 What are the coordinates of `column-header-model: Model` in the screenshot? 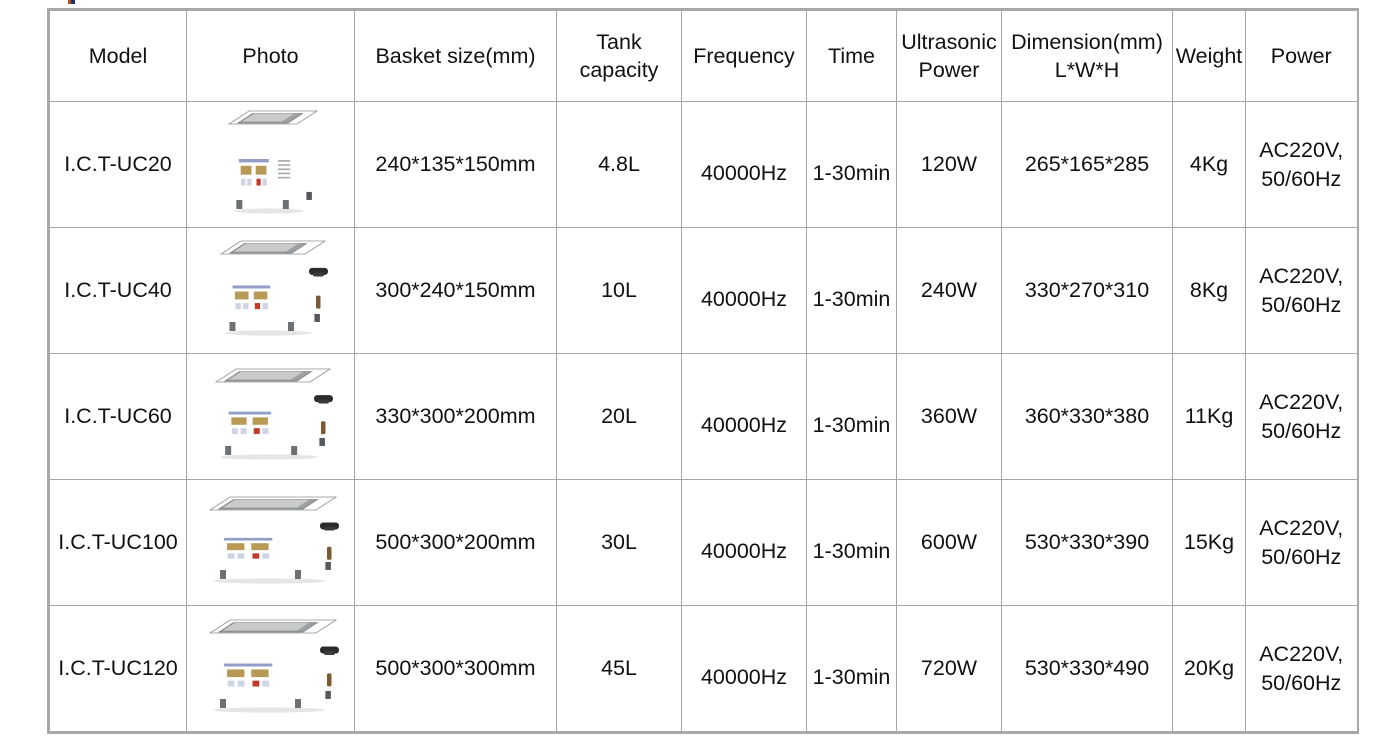 It's located at (117, 55).